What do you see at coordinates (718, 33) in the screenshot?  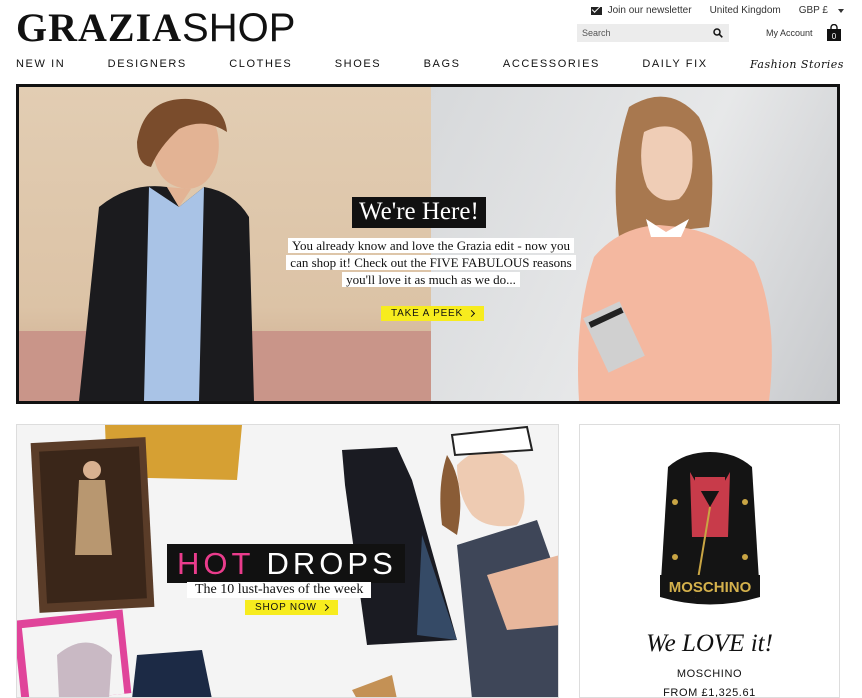 I see `search-icon` at bounding box center [718, 33].